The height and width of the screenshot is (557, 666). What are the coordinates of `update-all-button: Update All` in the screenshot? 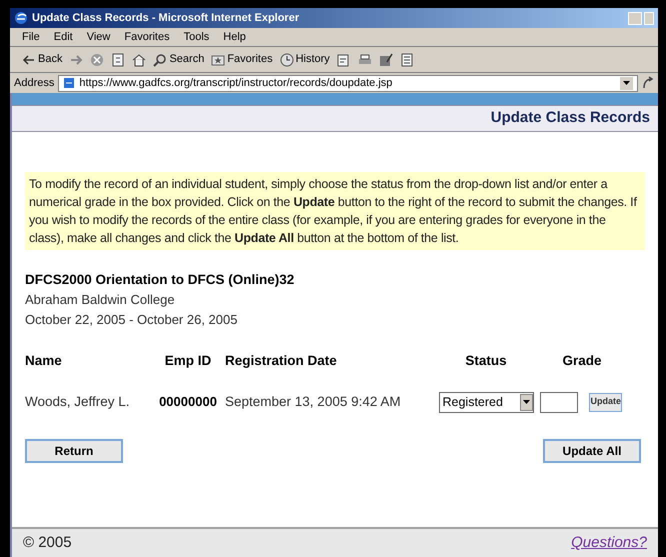 It's located at (592, 450).